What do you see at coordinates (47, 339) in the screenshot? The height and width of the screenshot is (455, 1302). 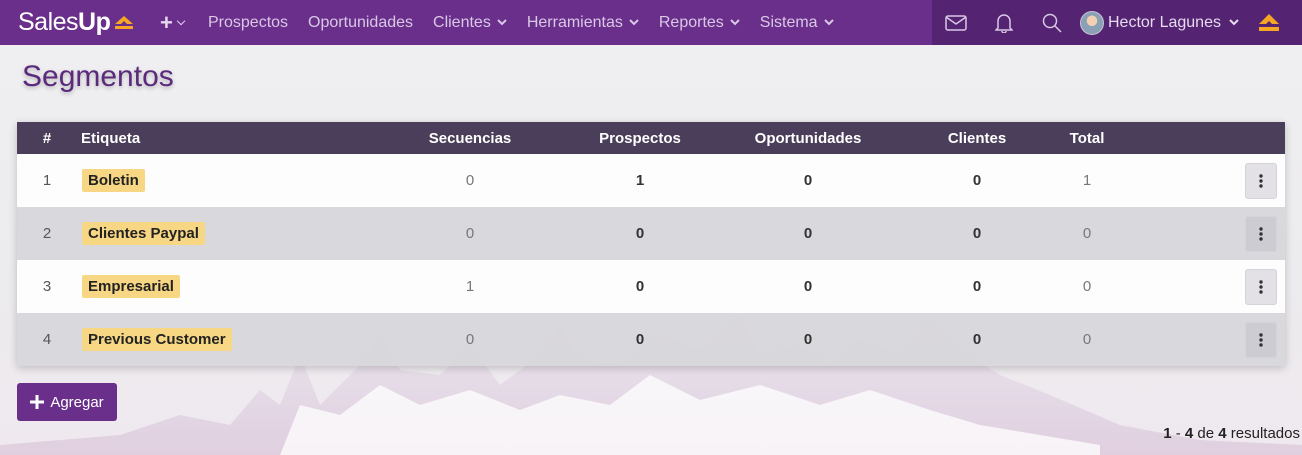 I see `row-number: 4` at bounding box center [47, 339].